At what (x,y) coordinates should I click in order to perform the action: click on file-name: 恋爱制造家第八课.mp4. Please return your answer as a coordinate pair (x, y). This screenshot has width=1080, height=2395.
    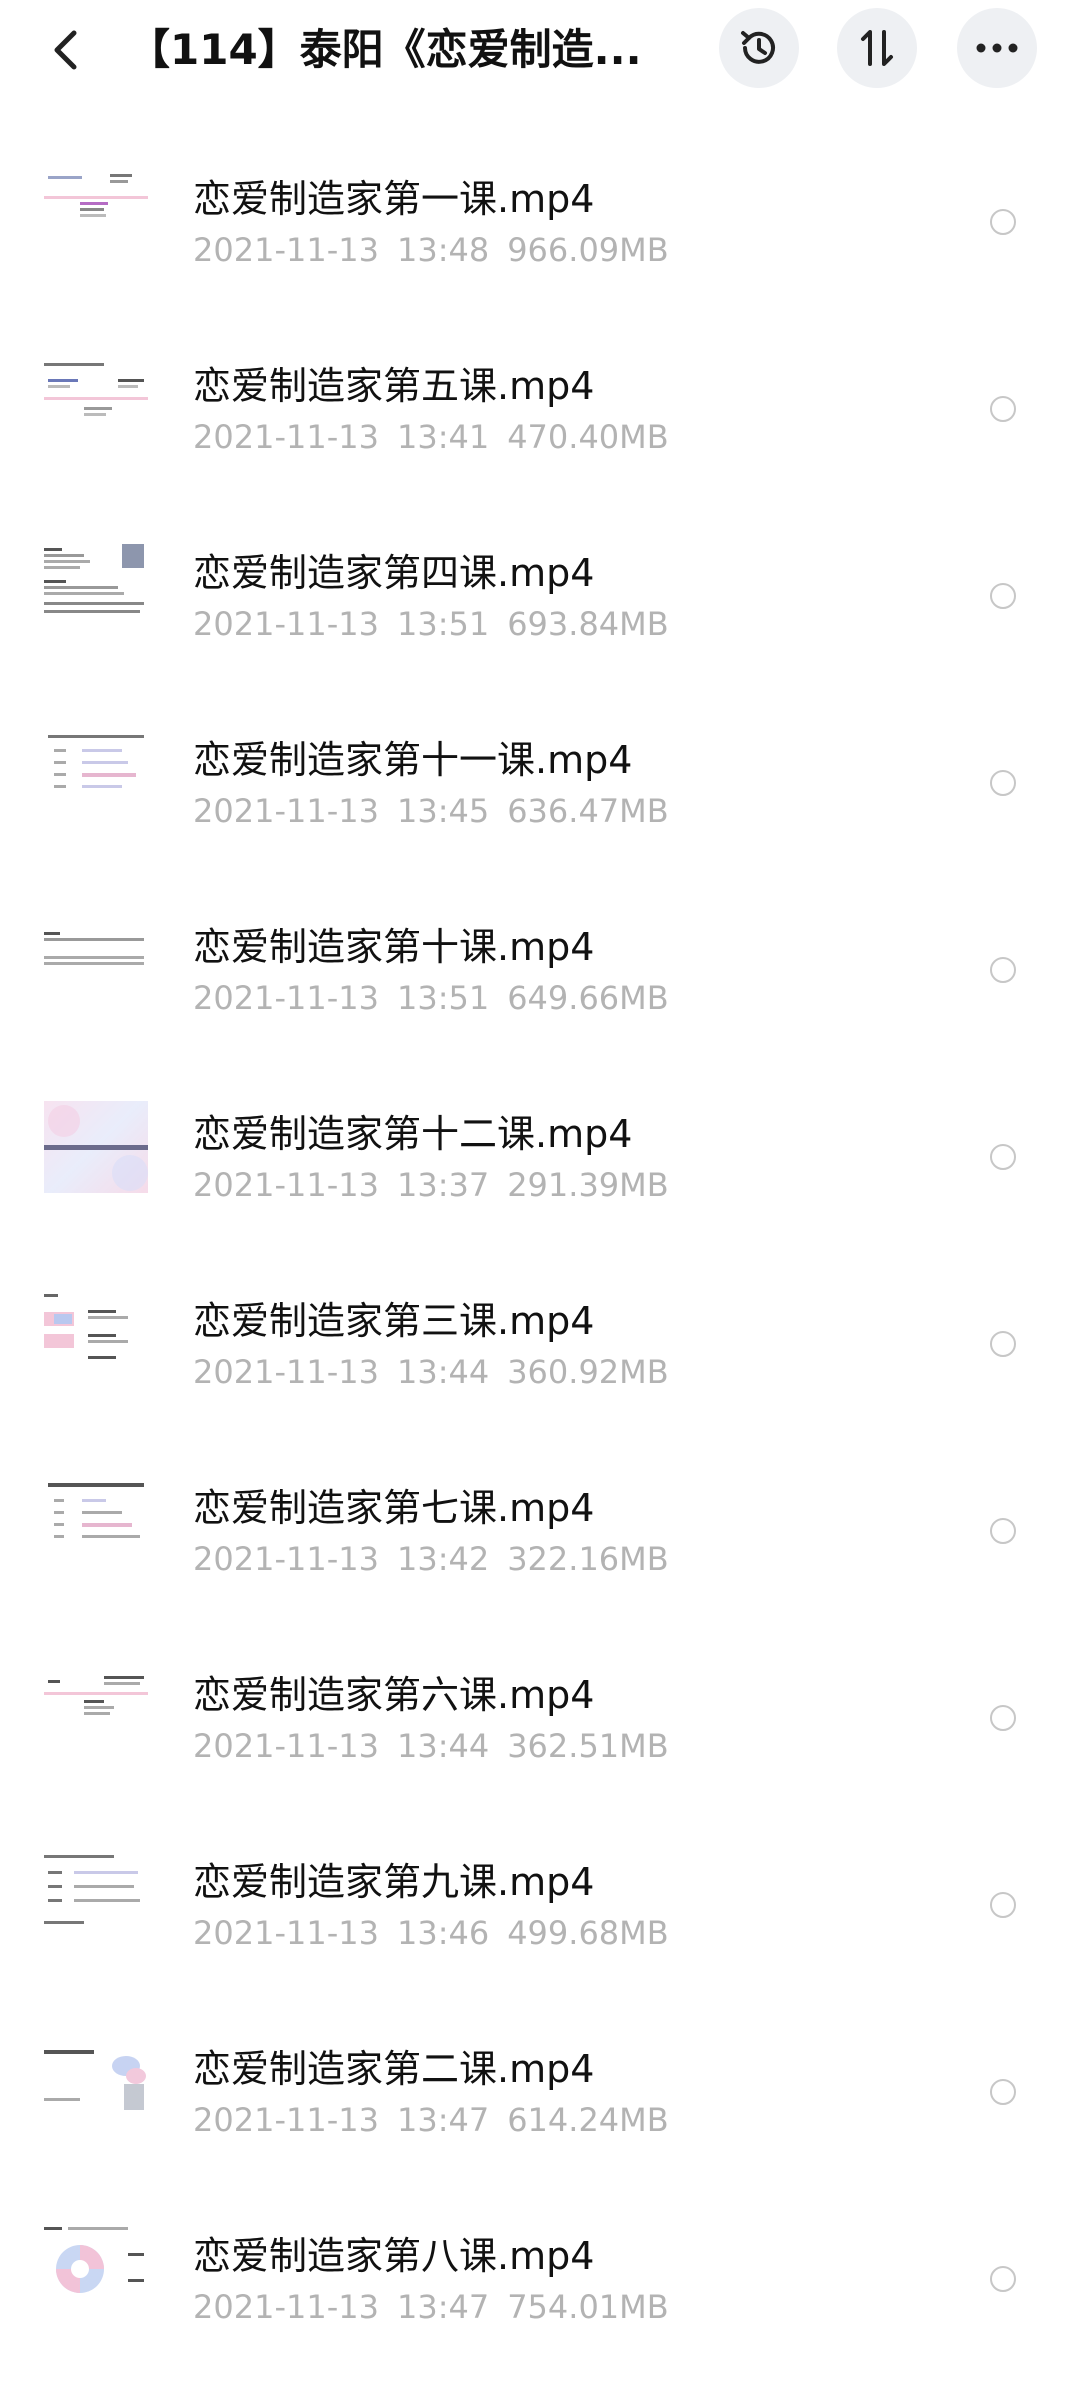
    Looking at the image, I should click on (394, 2256).